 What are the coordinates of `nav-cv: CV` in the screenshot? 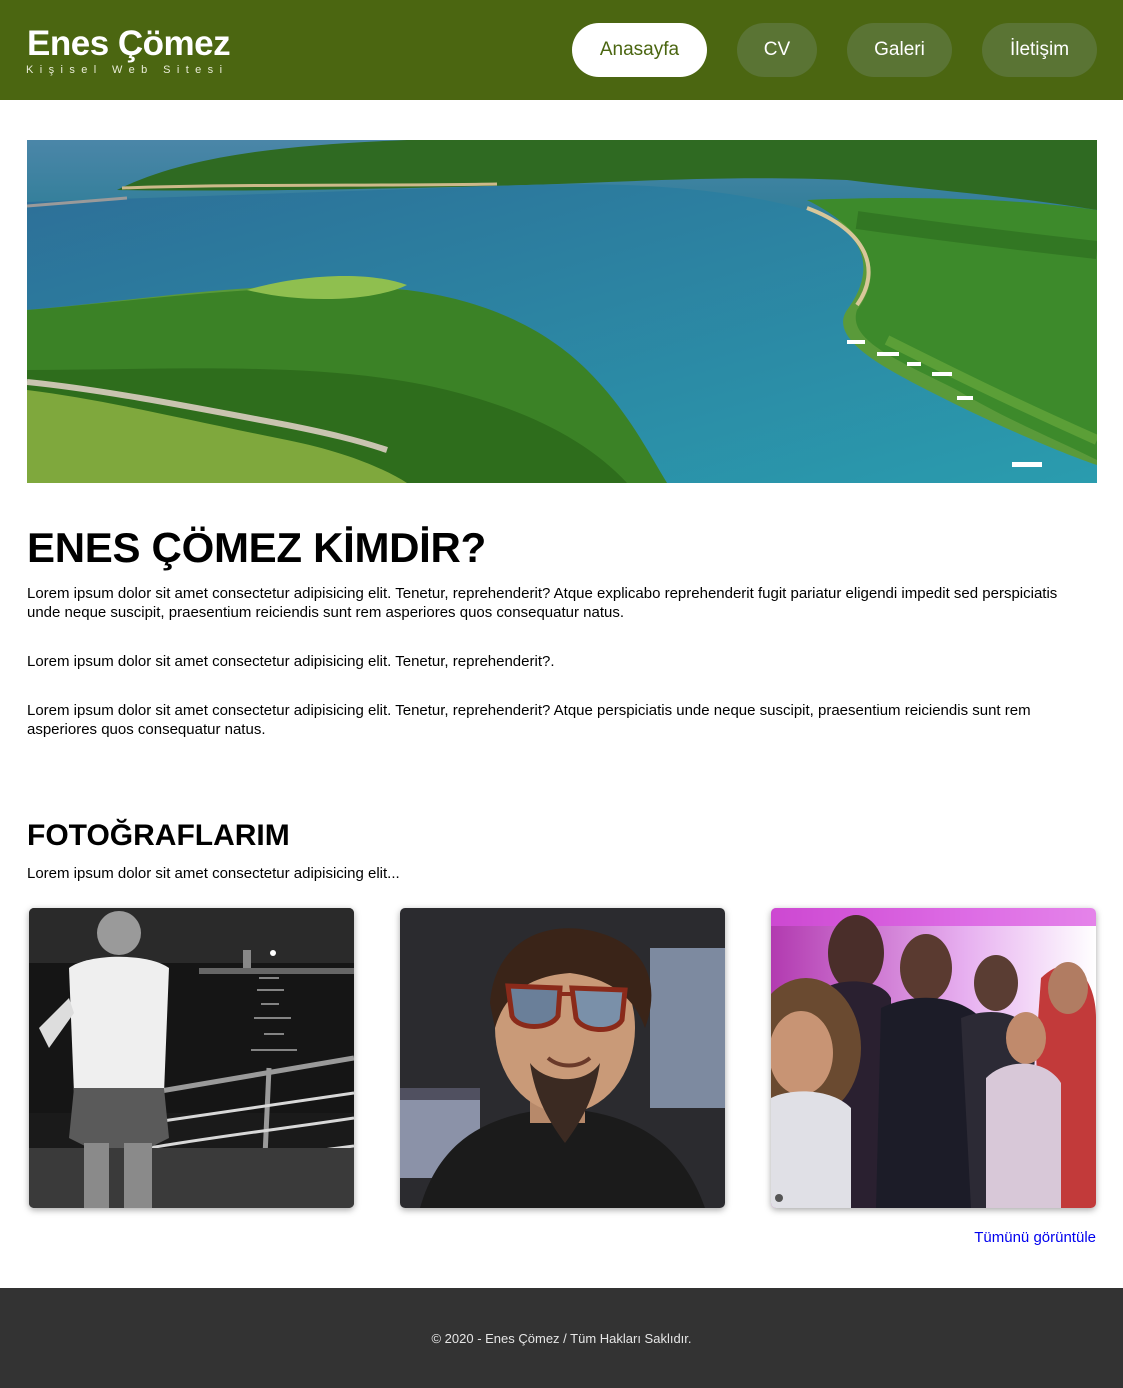 It's located at (777, 50).